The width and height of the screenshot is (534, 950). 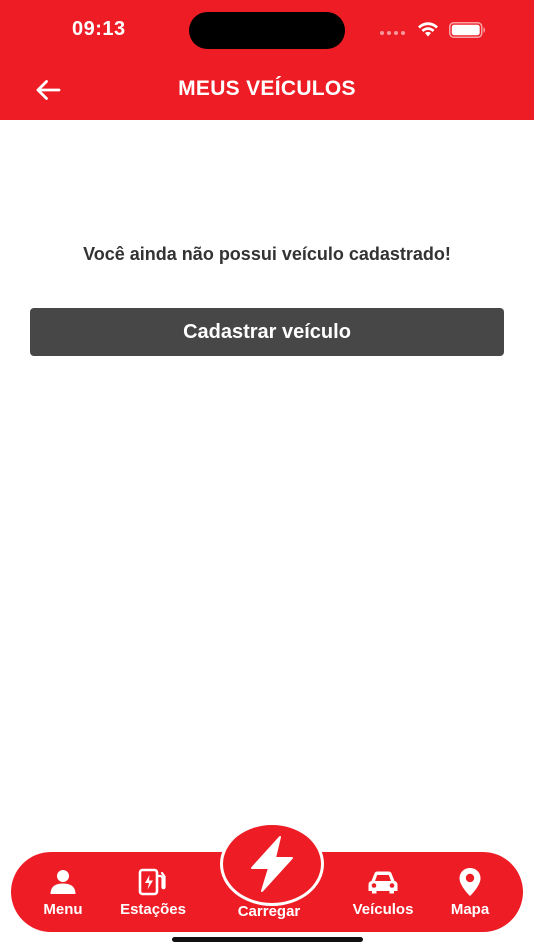 What do you see at coordinates (99, 29) in the screenshot?
I see `status-time: 09:13` at bounding box center [99, 29].